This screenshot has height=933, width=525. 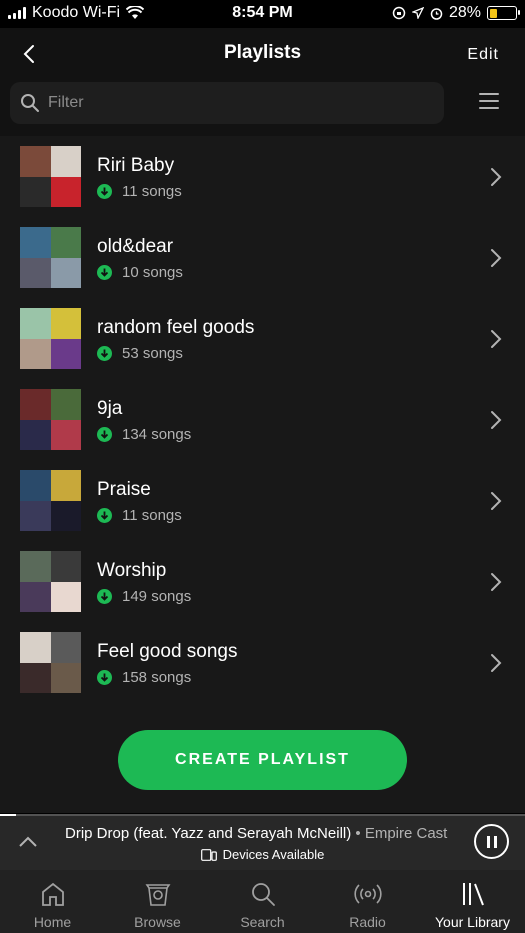 What do you see at coordinates (262, 176) in the screenshot?
I see `playlist-item: Riri Baby 11 songs` at bounding box center [262, 176].